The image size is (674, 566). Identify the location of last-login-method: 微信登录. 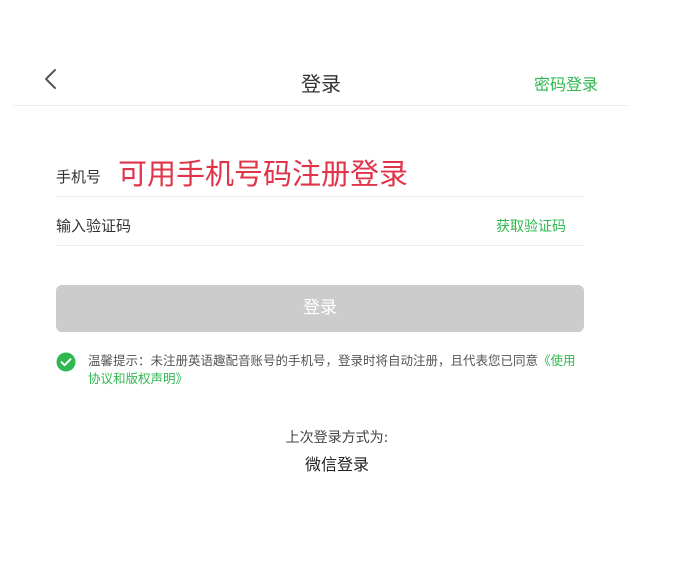
(336, 464).